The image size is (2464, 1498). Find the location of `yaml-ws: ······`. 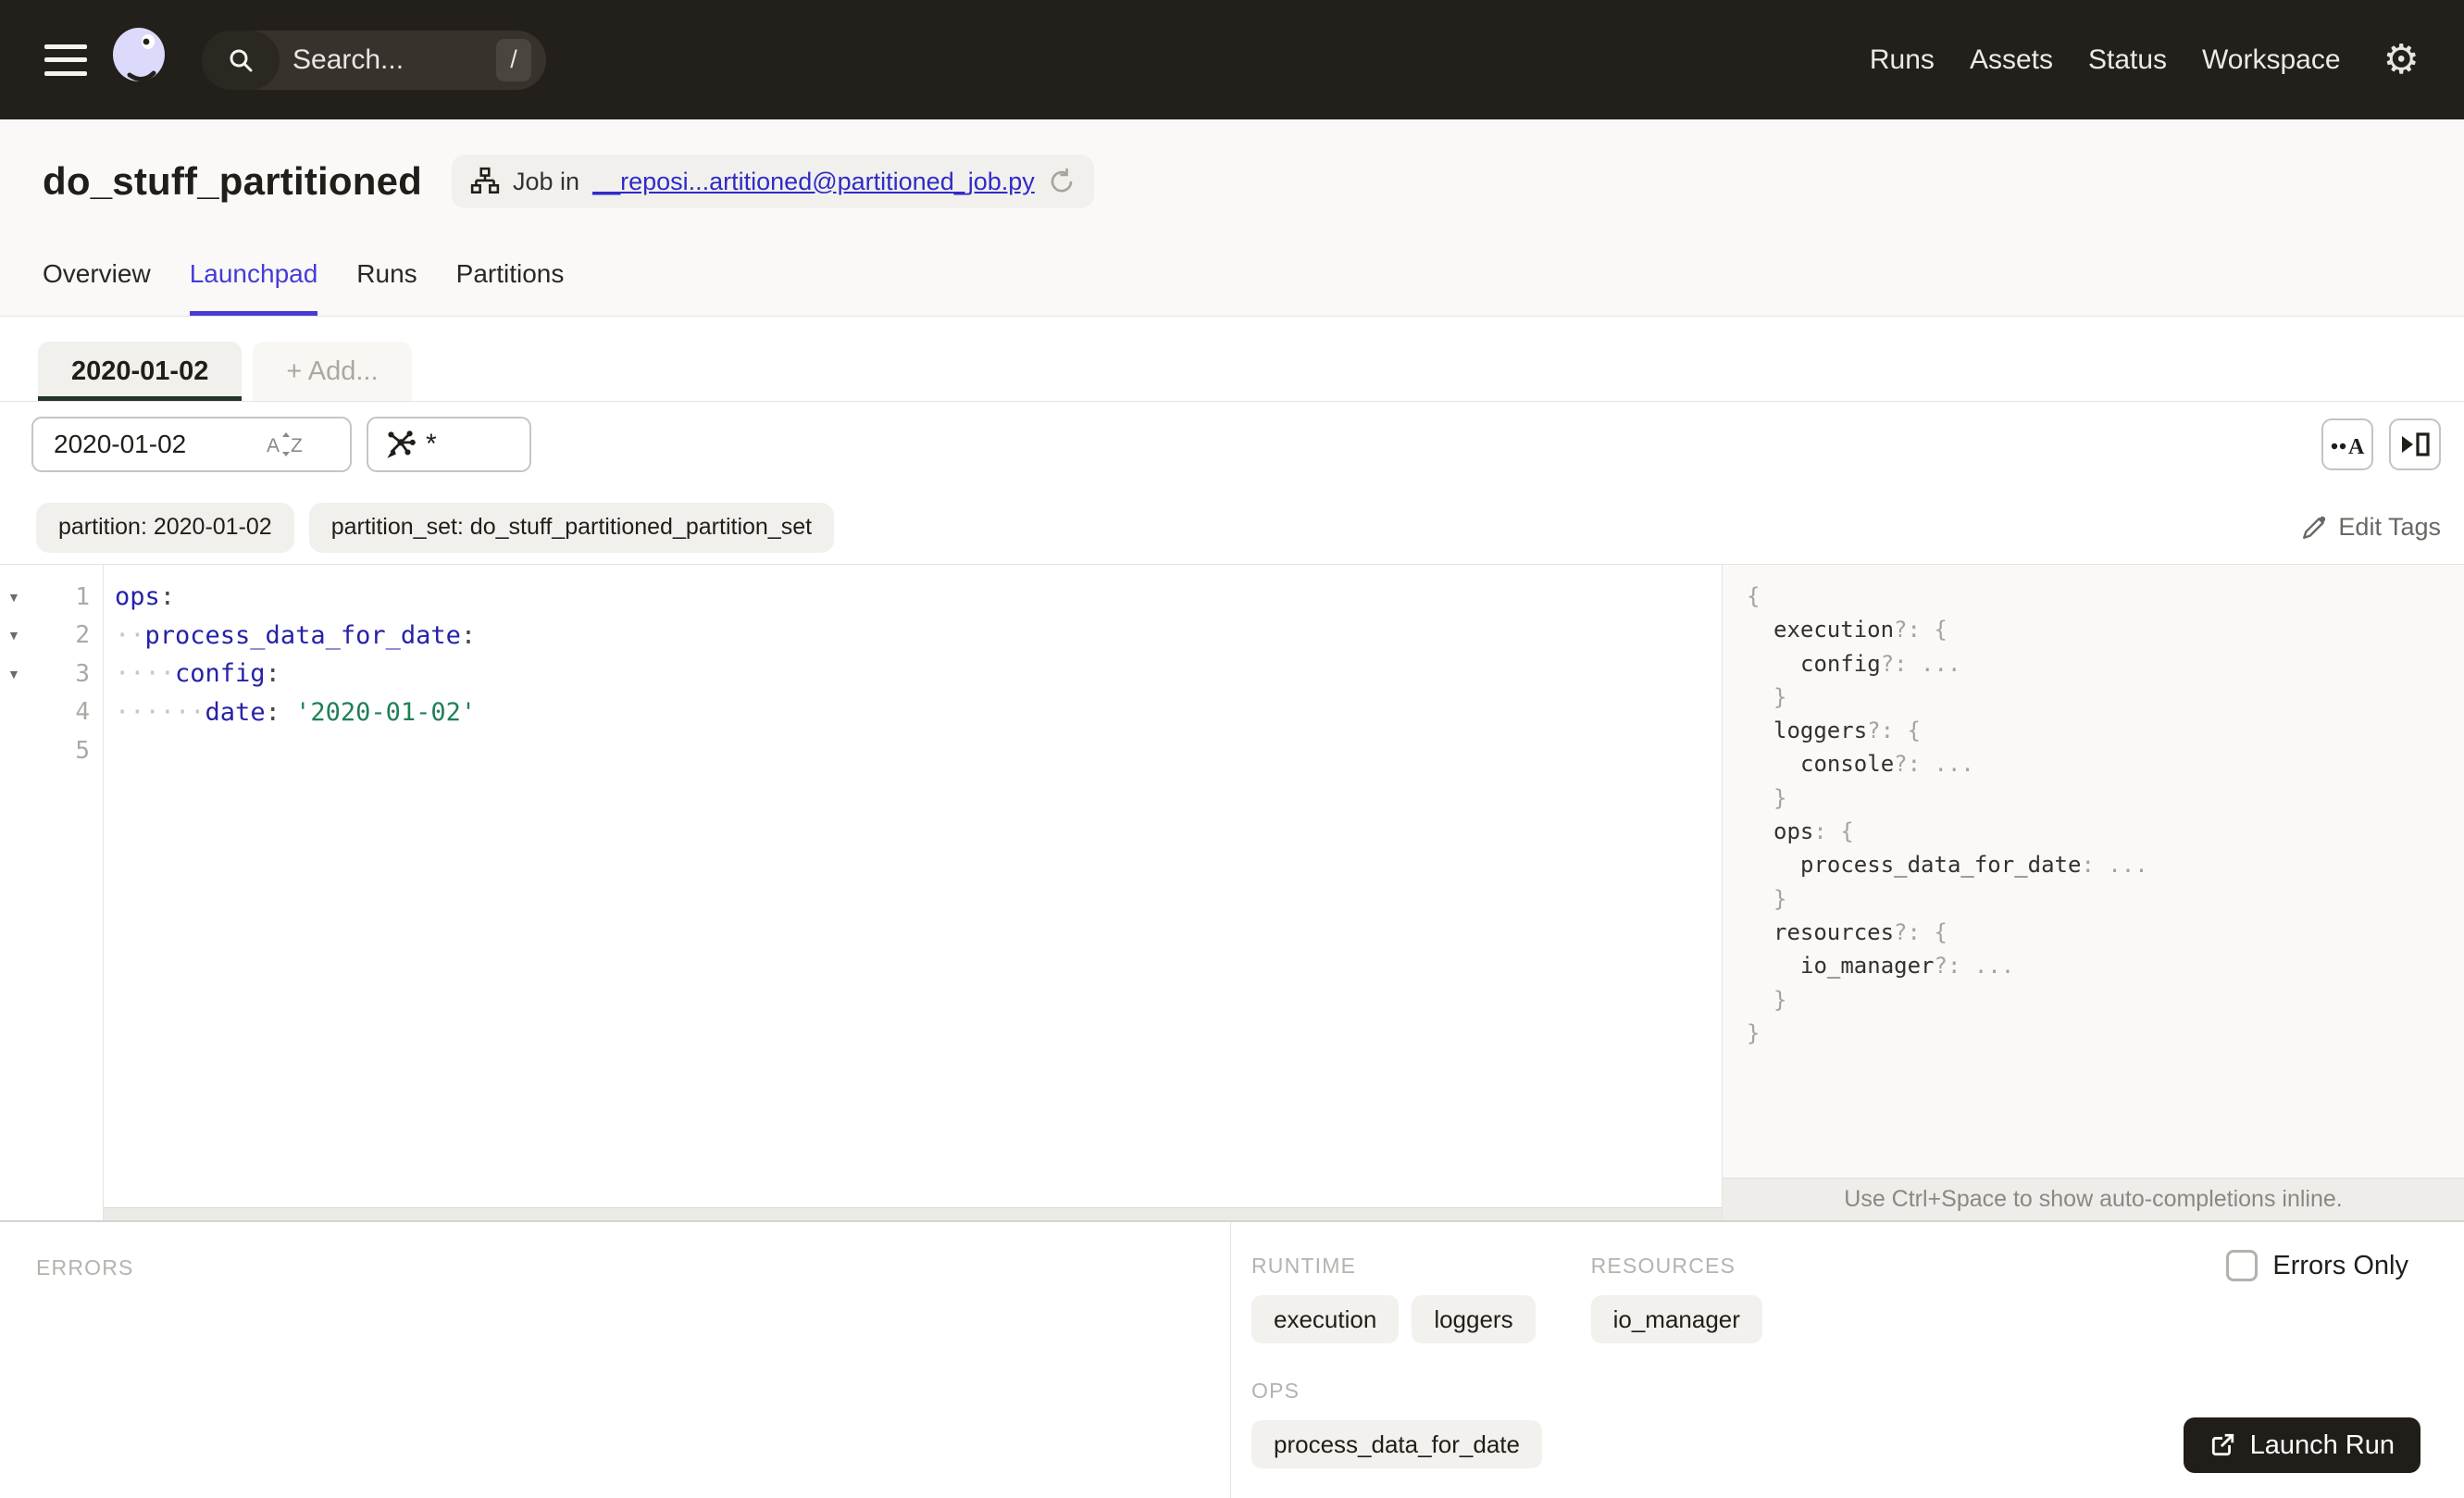

yaml-ws: ······ is located at coordinates (160, 712).